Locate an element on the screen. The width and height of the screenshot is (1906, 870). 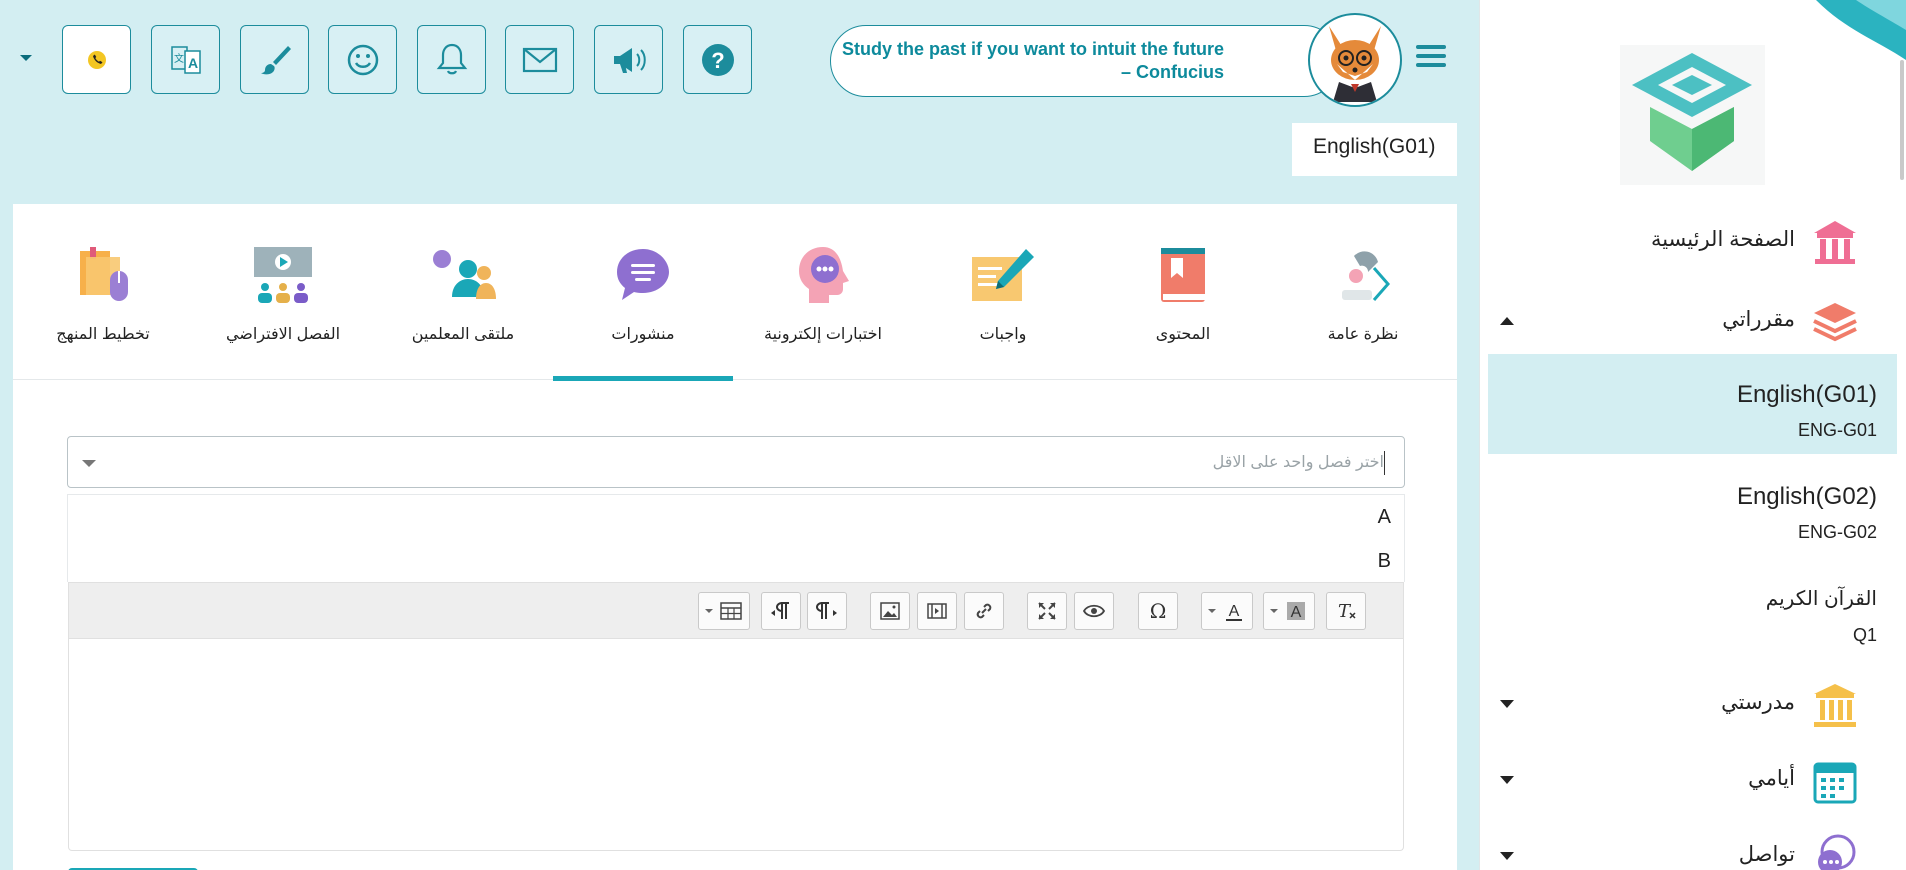
stack-icon is located at coordinates (1835, 322).